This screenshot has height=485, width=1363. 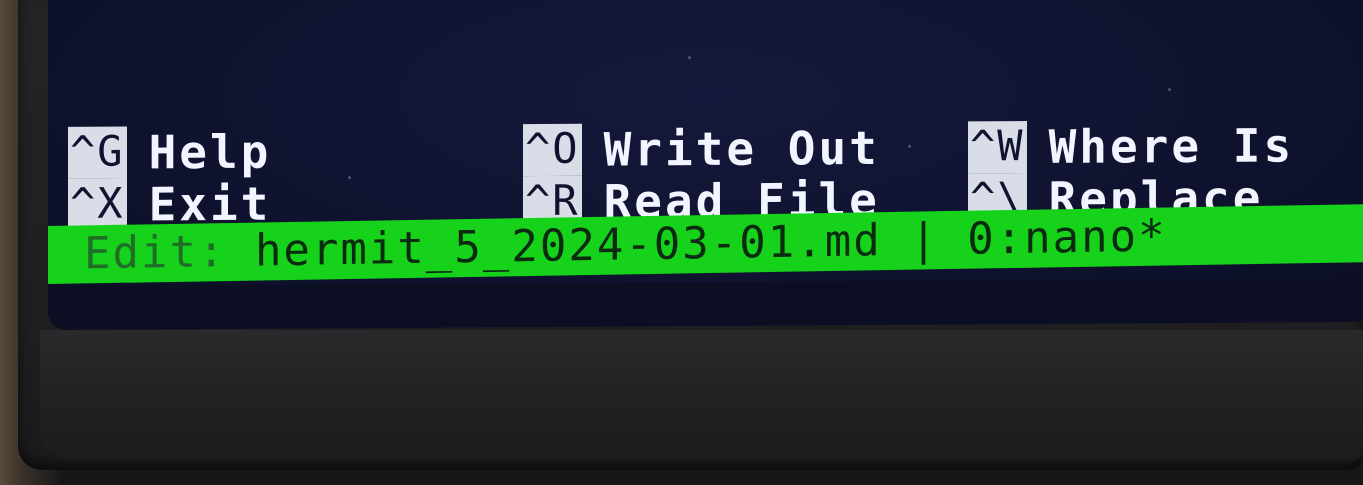 I want to click on shortcut-key-exit: ^X, so click(x=97, y=204).